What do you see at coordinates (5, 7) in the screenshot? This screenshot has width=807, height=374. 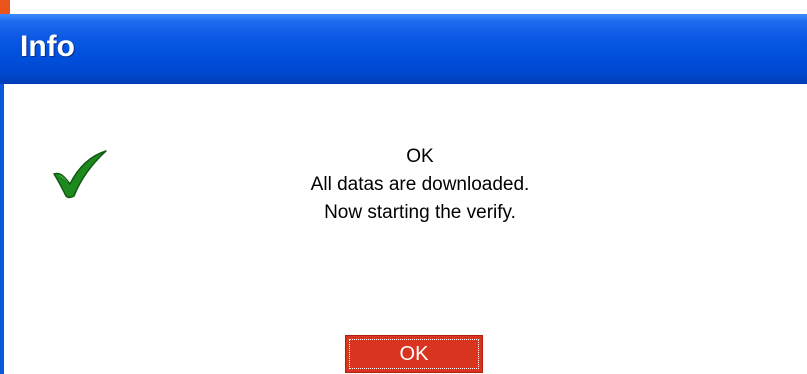 I see `background-fragment` at bounding box center [5, 7].